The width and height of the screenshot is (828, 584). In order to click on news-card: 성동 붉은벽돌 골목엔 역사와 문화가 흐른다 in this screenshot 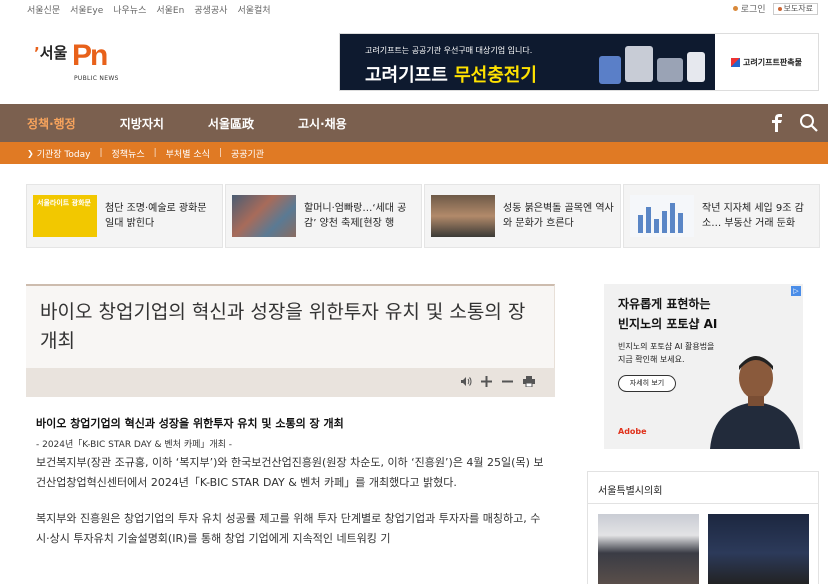, I will do `click(522, 216)`.